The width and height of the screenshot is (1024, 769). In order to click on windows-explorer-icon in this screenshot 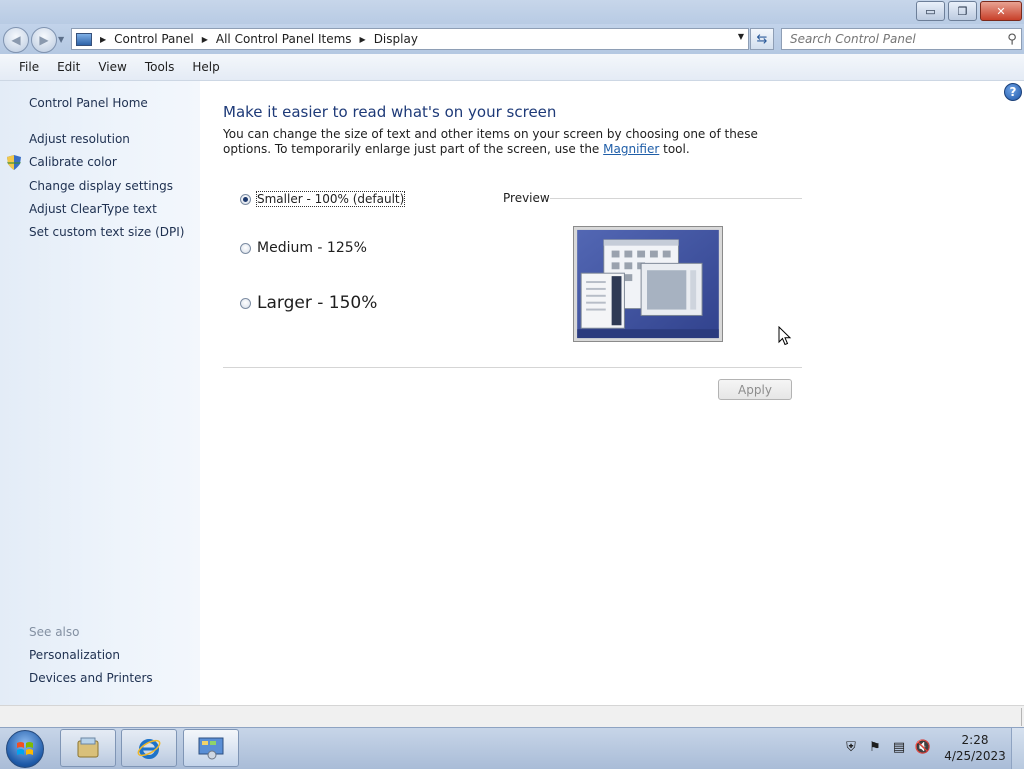, I will do `click(88, 747)`.